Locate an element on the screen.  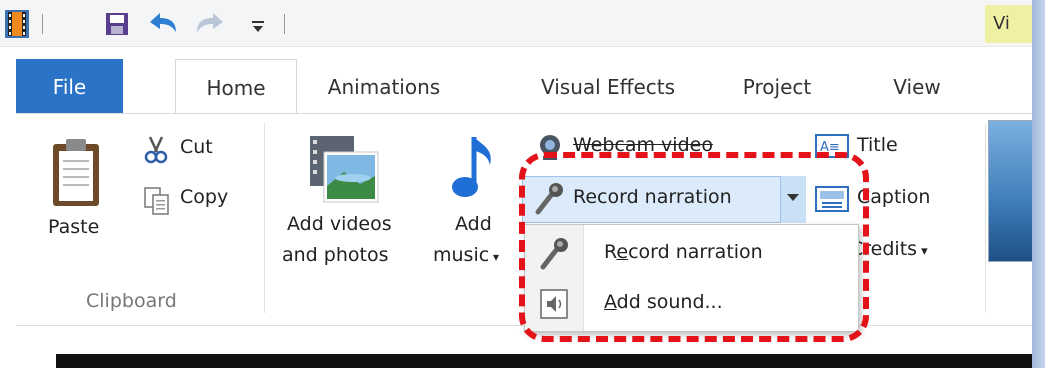
cut-button: Cut is located at coordinates (196, 147).